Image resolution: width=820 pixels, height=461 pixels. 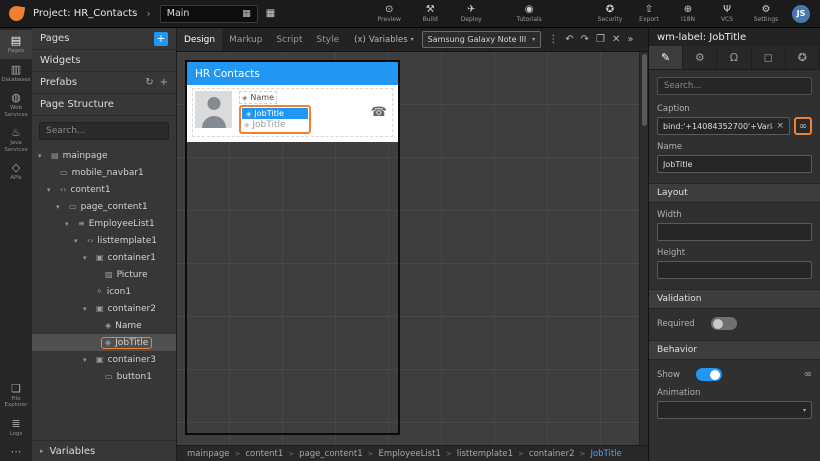 What do you see at coordinates (104, 450) in the screenshot?
I see `variables-section: ▸ Variables` at bounding box center [104, 450].